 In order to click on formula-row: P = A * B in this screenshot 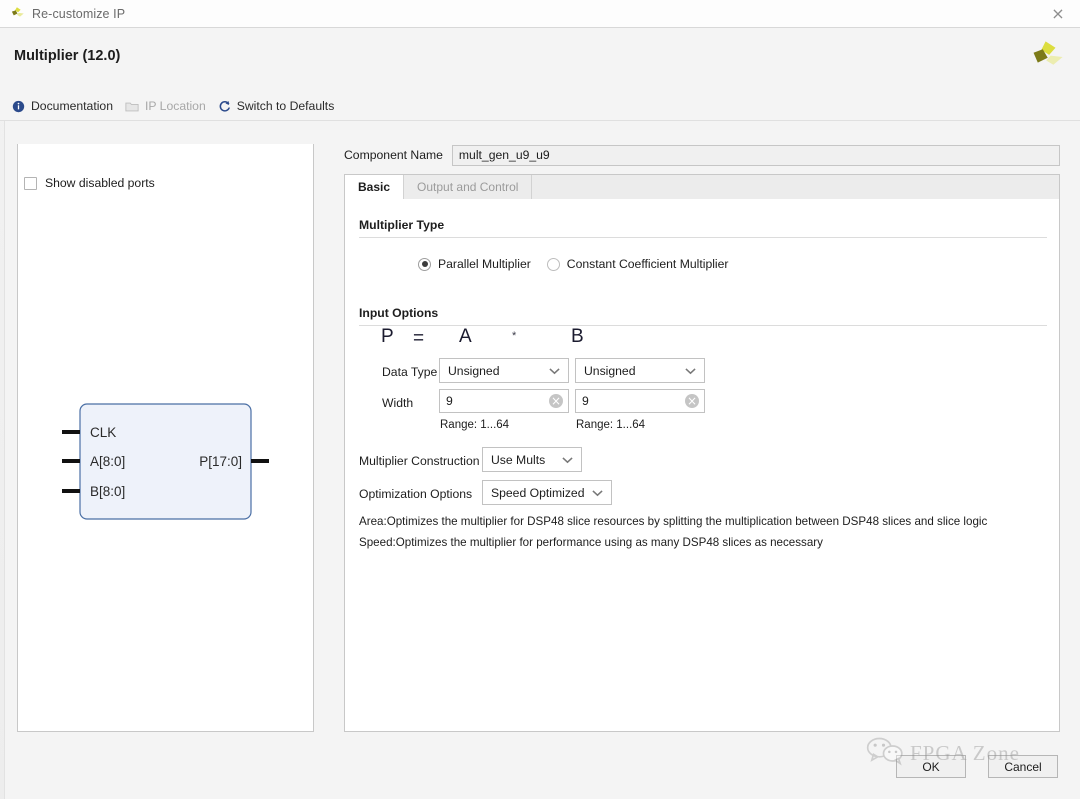, I will do `click(515, 341)`.